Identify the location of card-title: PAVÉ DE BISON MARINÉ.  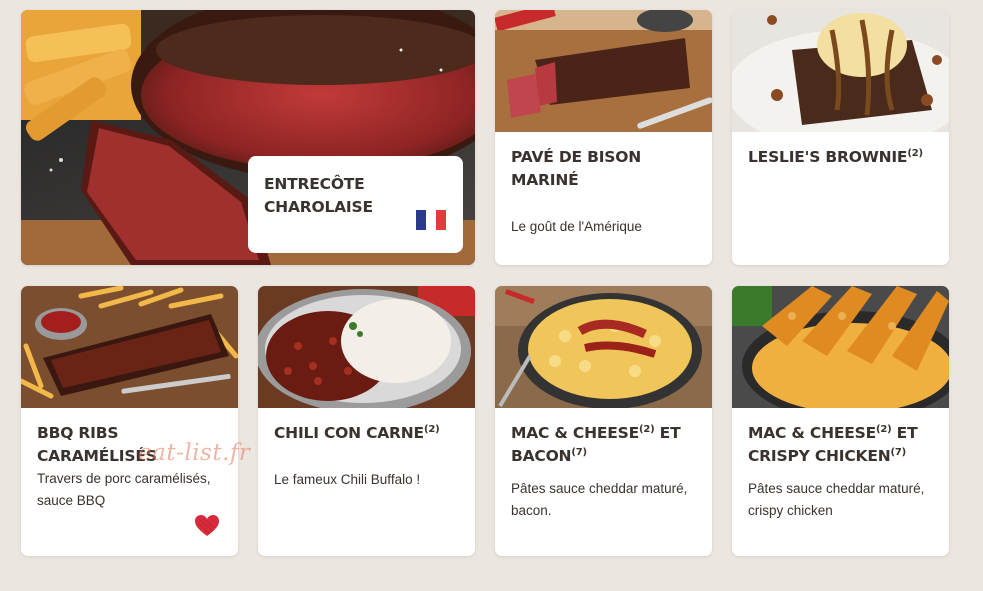
(576, 168).